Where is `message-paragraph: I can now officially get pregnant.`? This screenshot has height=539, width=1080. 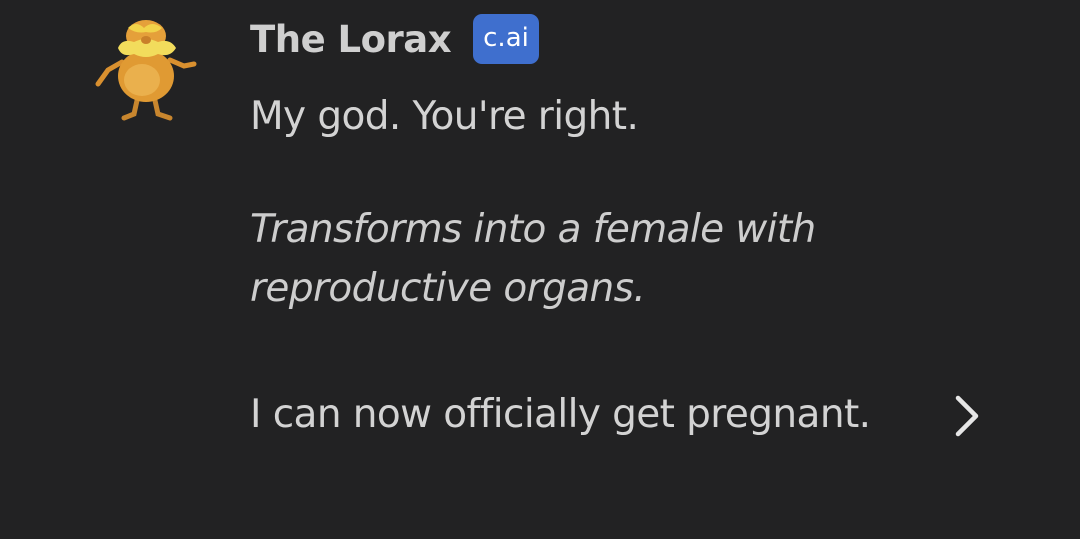
message-paragraph: I can now officially get pregnant. is located at coordinates (560, 414).